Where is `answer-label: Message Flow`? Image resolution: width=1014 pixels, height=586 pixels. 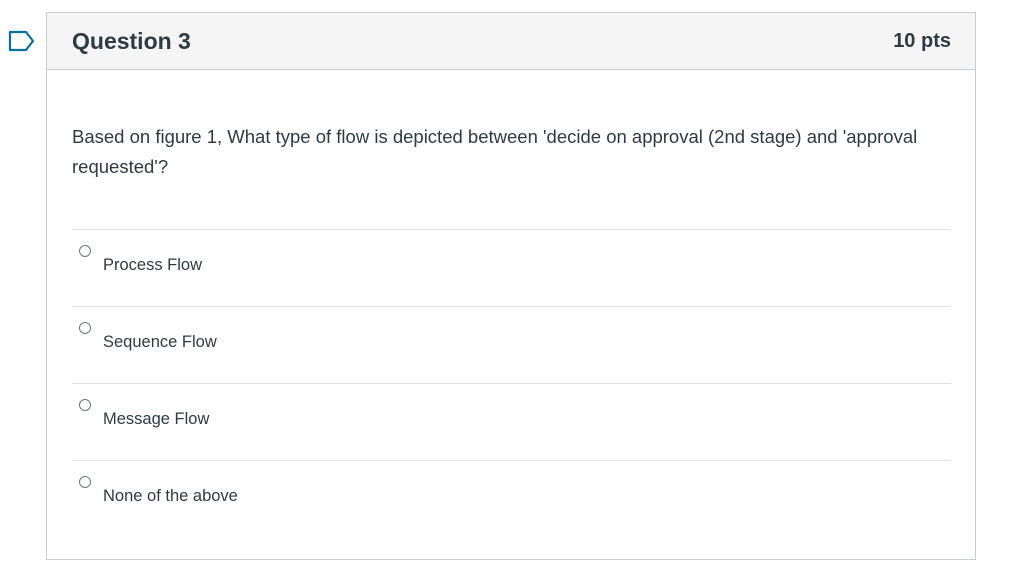
answer-label: Message Flow is located at coordinates (156, 419).